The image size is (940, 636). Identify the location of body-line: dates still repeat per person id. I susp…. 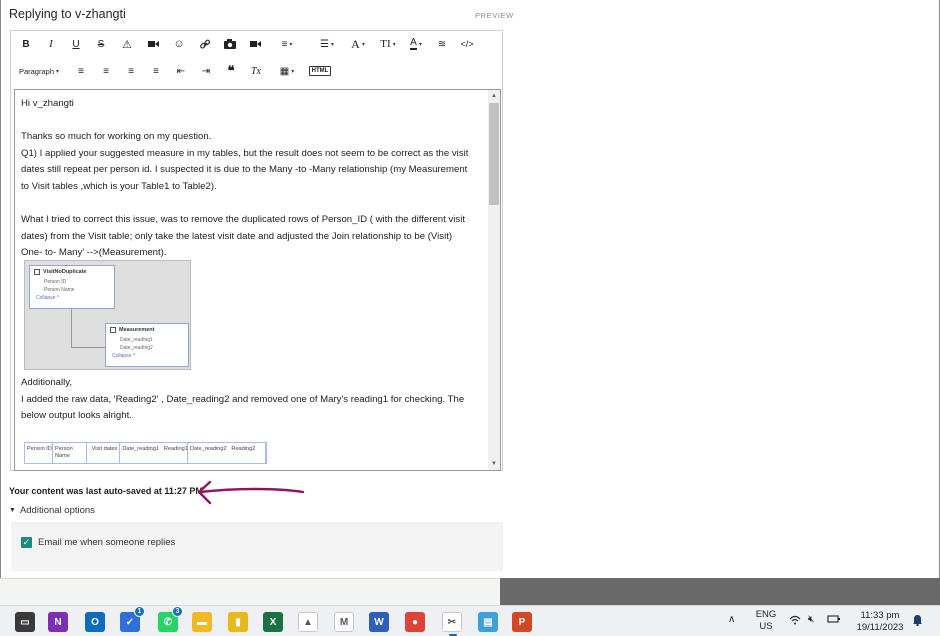
(244, 170).